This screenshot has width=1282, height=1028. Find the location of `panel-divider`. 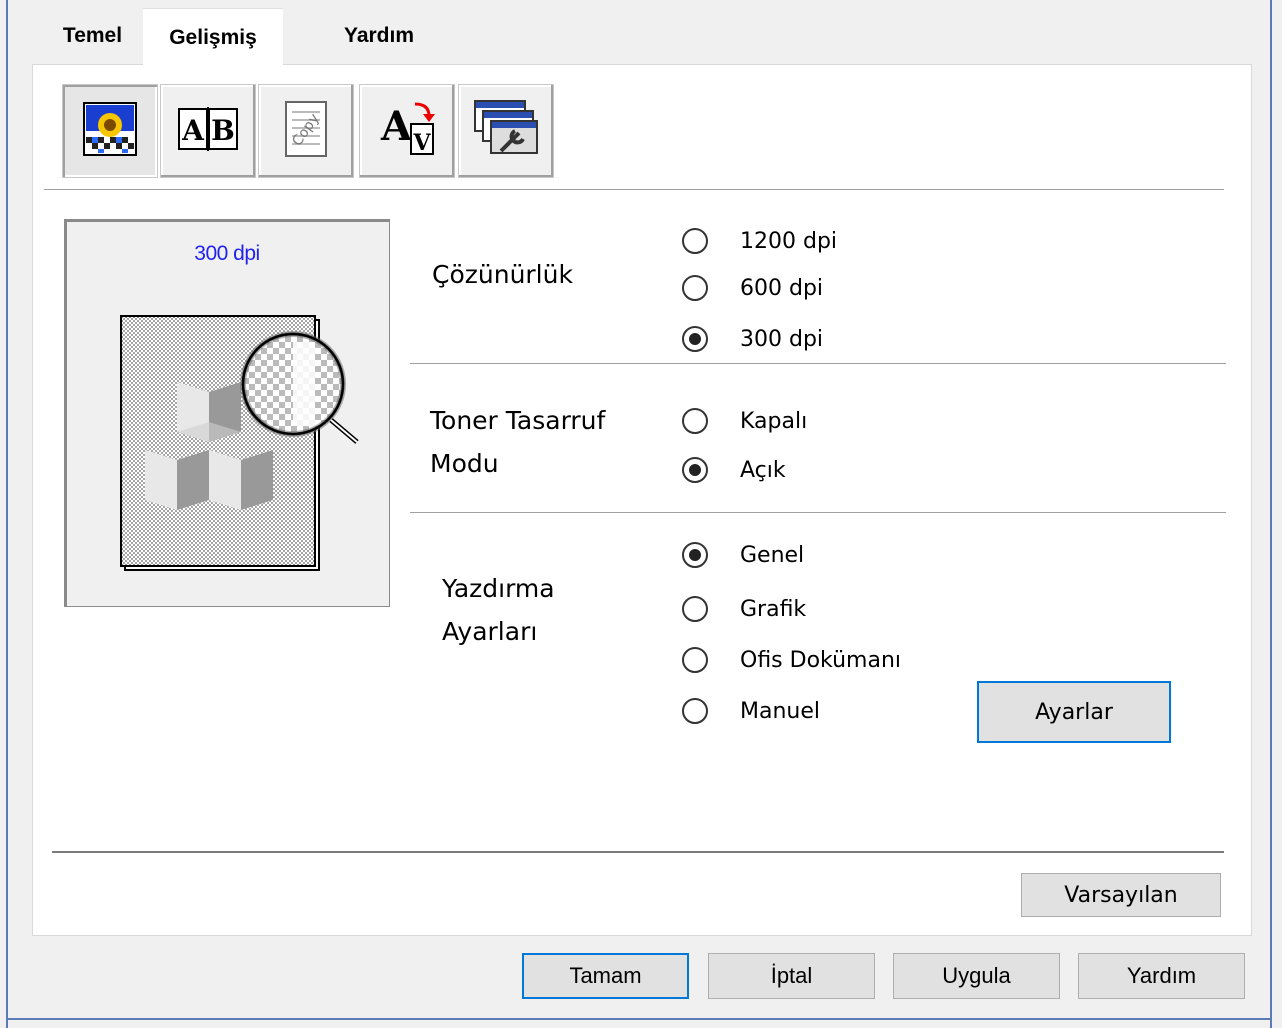

panel-divider is located at coordinates (638, 852).